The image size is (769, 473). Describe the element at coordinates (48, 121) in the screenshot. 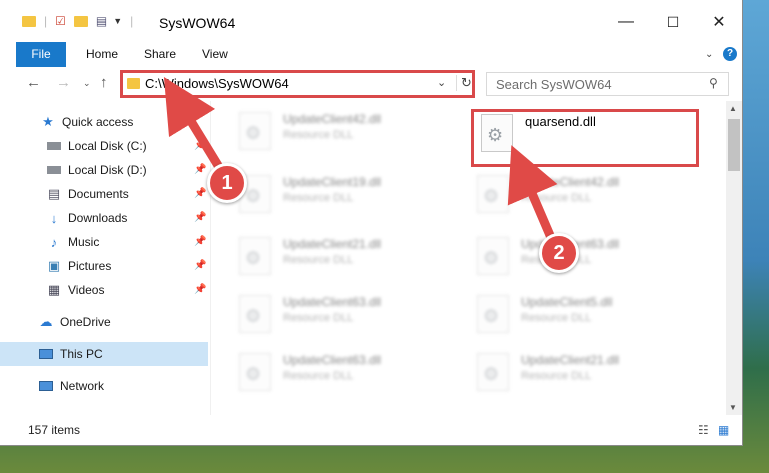

I see `star-icon: ★` at that location.